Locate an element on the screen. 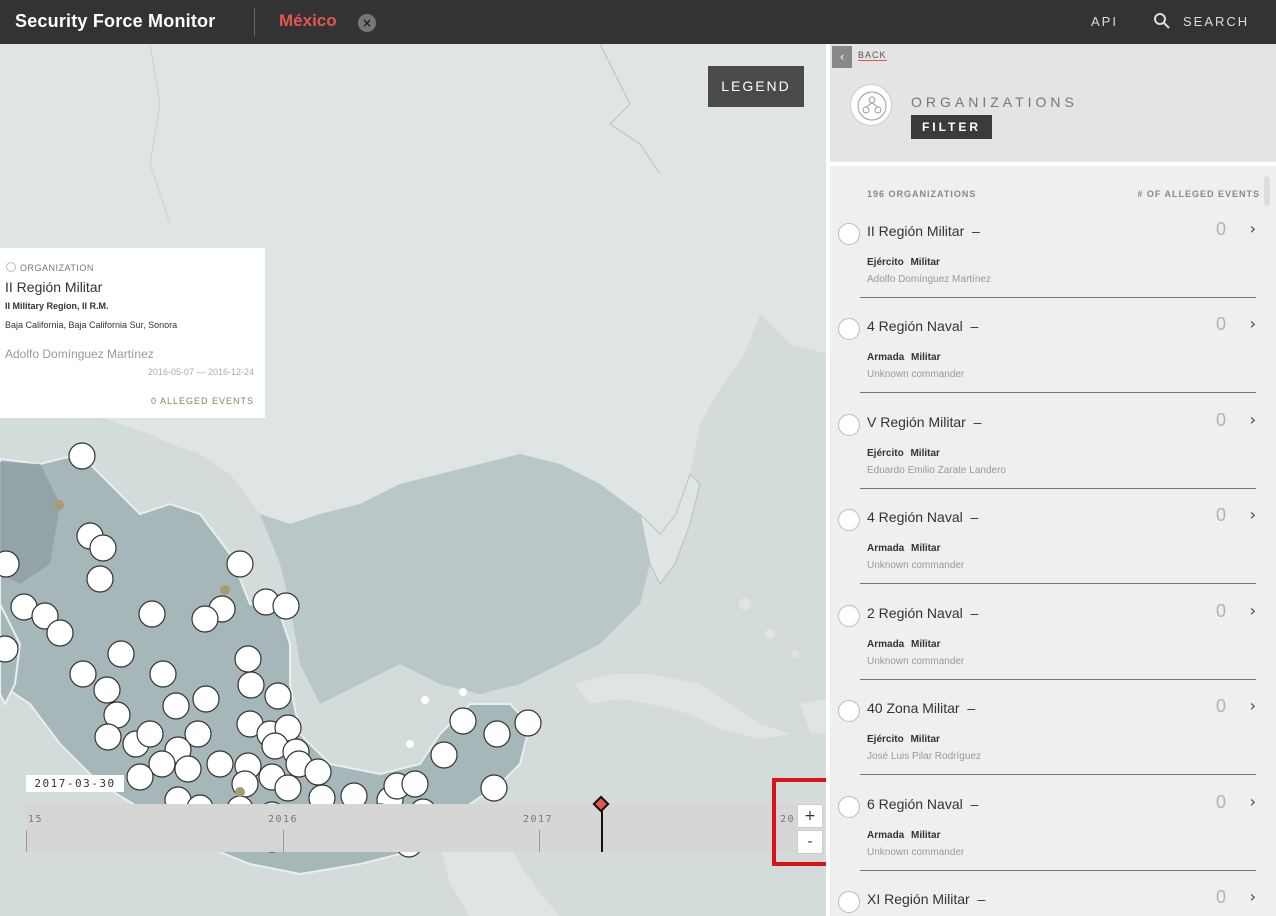 The image size is (1276, 916). country-selector: México is located at coordinates (308, 21).